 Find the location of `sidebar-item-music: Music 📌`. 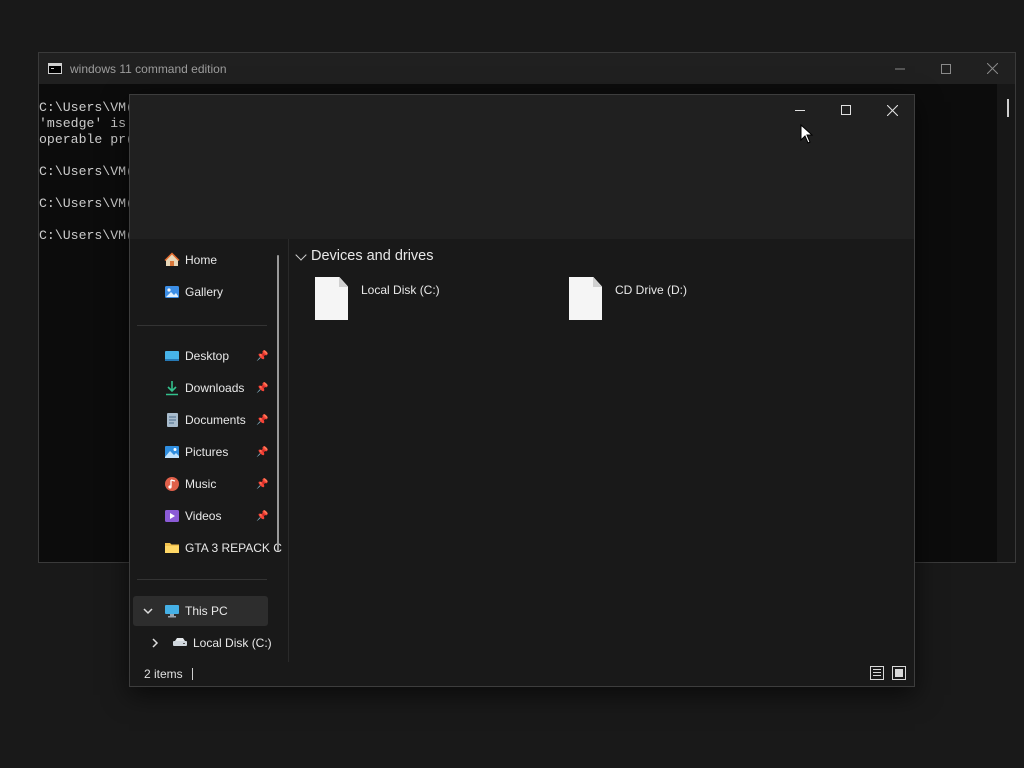

sidebar-item-music: Music 📌 is located at coordinates (200, 484).